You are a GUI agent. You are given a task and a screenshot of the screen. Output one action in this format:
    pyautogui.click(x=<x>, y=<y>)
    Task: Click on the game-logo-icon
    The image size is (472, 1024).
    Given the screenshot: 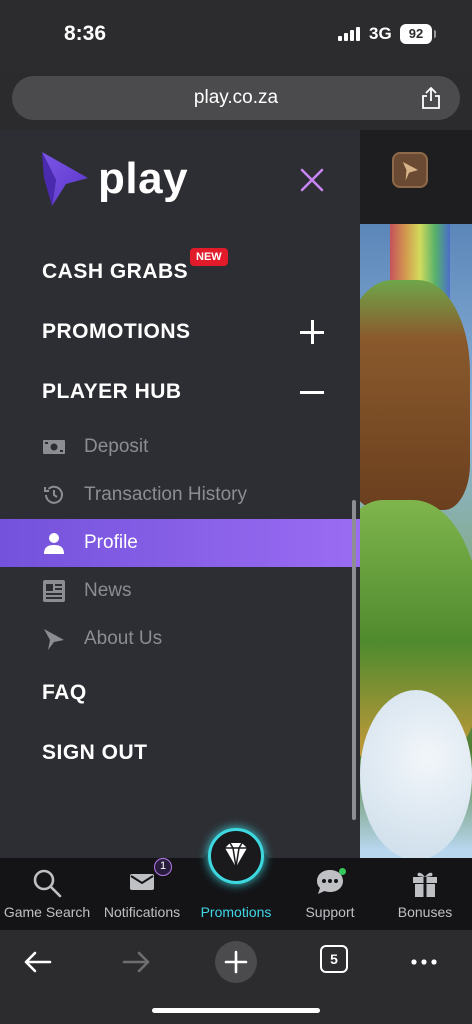 What is the action you would take?
    pyautogui.click(x=410, y=170)
    